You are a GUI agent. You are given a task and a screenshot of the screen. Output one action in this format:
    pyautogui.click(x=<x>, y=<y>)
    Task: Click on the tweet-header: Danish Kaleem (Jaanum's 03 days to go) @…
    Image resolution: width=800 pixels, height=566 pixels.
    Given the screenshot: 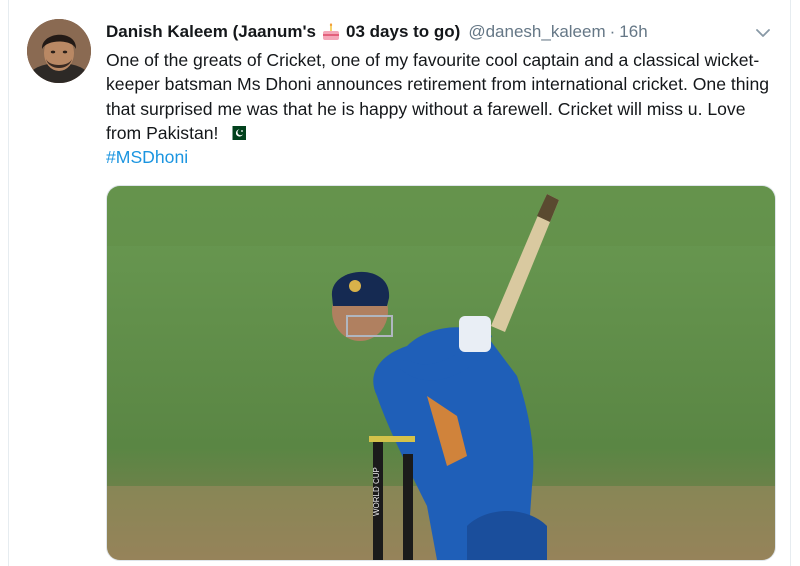 What is the action you would take?
    pyautogui.click(x=377, y=32)
    